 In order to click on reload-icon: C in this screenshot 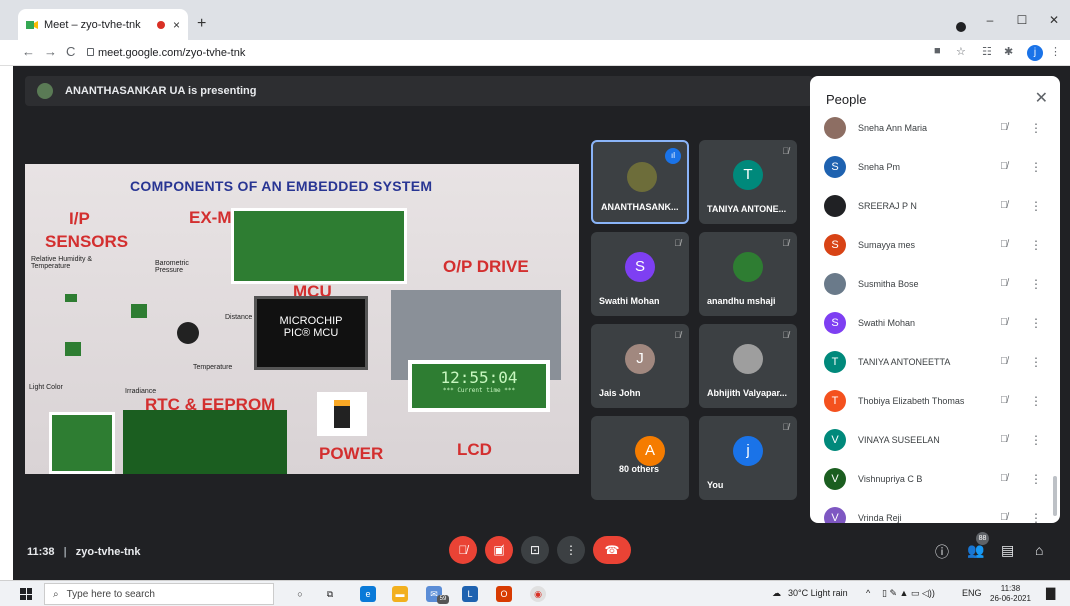, I will do `click(70, 51)`.